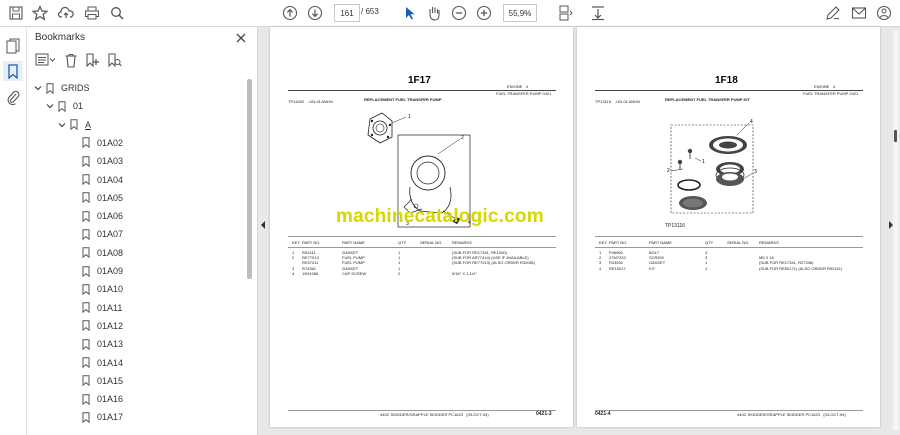 The image size is (900, 435). I want to click on bookmark-label: A, so click(88, 124).